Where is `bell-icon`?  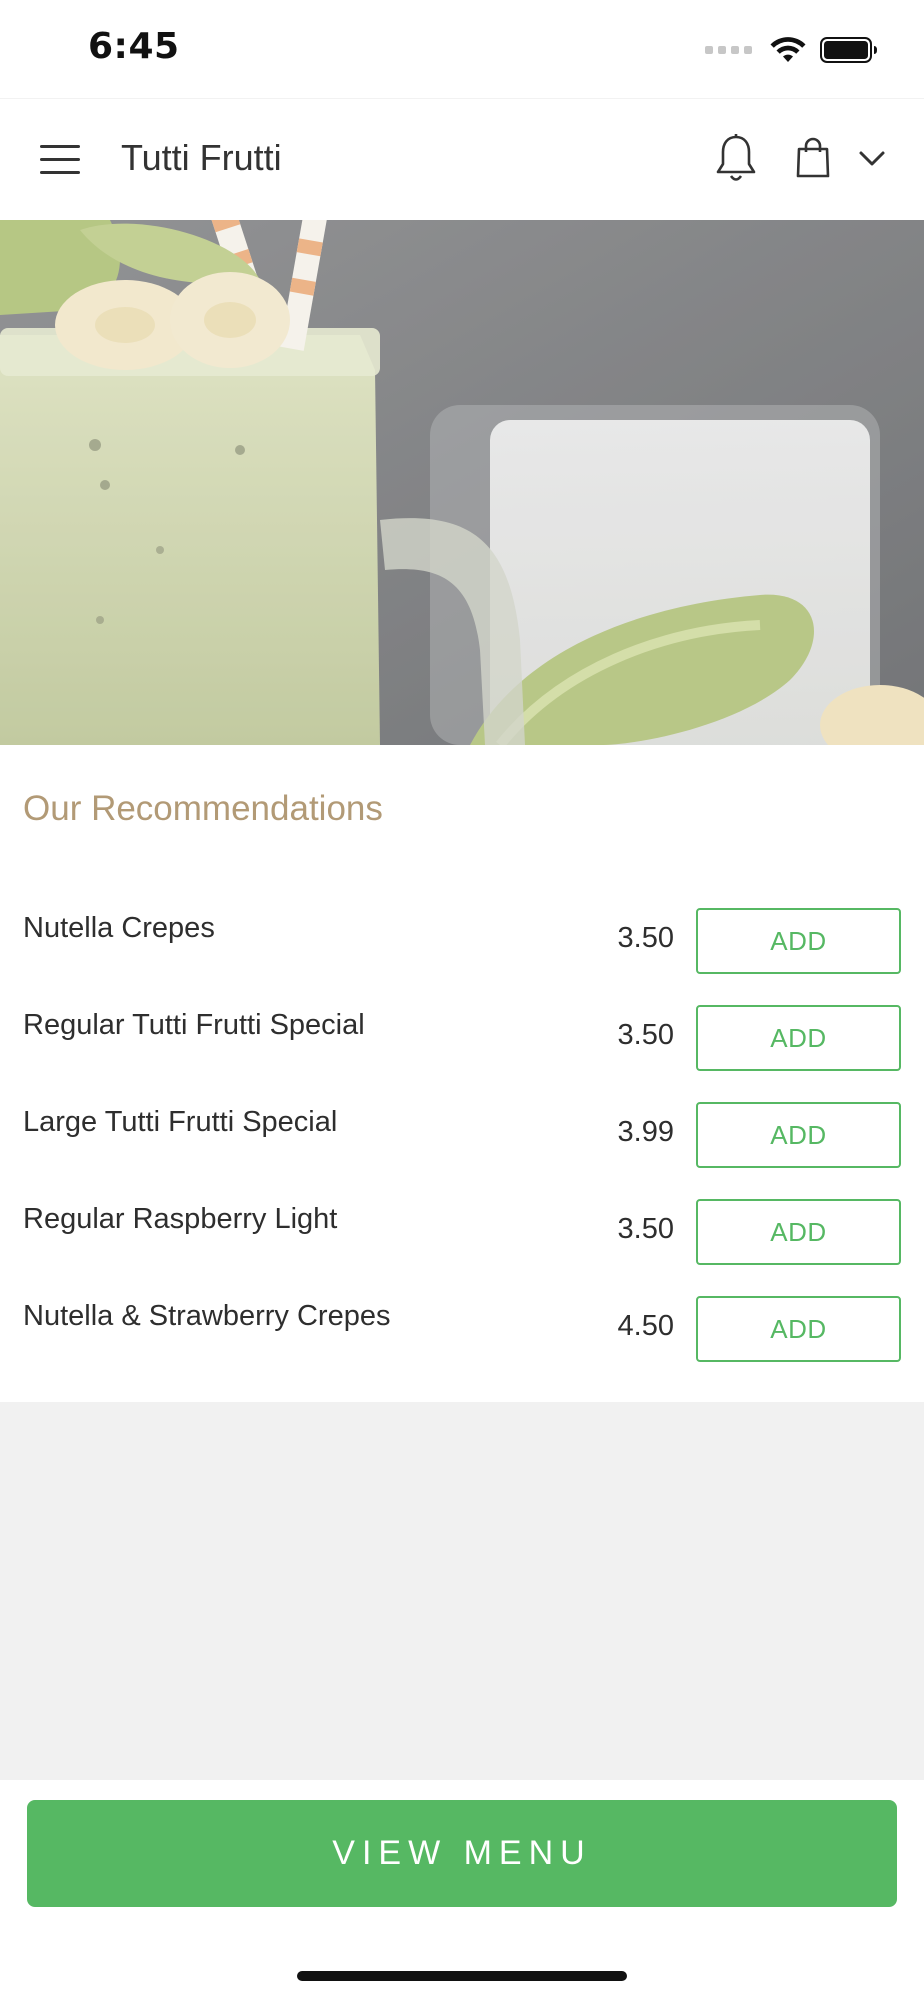 bell-icon is located at coordinates (736, 159).